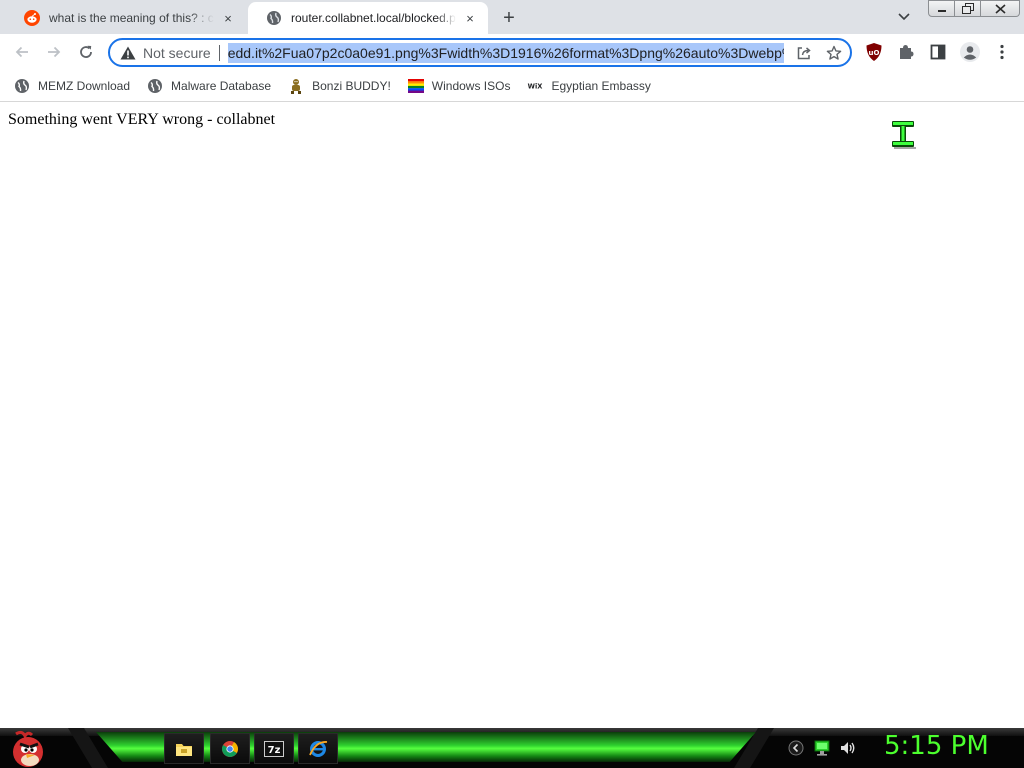 This screenshot has height=768, width=1024. Describe the element at coordinates (131, 18) in the screenshot. I see `tab-title: what is the meaning of this? : collabnet` at that location.